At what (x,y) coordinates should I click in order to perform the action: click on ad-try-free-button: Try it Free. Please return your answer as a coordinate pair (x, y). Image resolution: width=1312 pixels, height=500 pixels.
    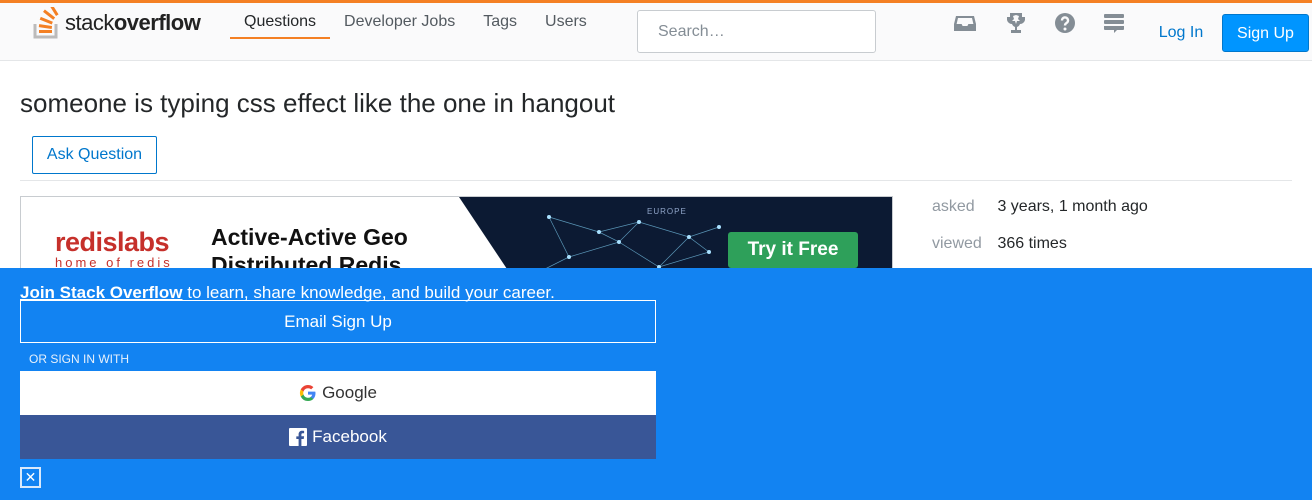
    Looking at the image, I should click on (793, 250).